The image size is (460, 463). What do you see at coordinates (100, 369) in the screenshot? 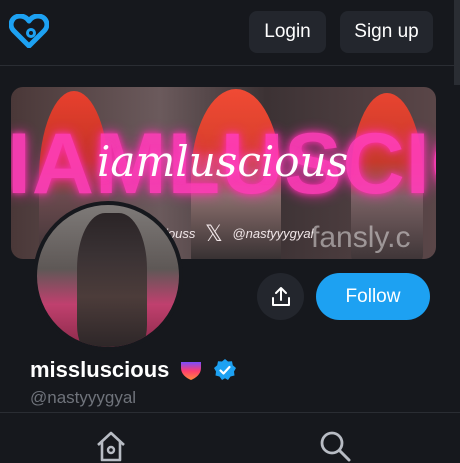
I see `display-name: missluscious` at bounding box center [100, 369].